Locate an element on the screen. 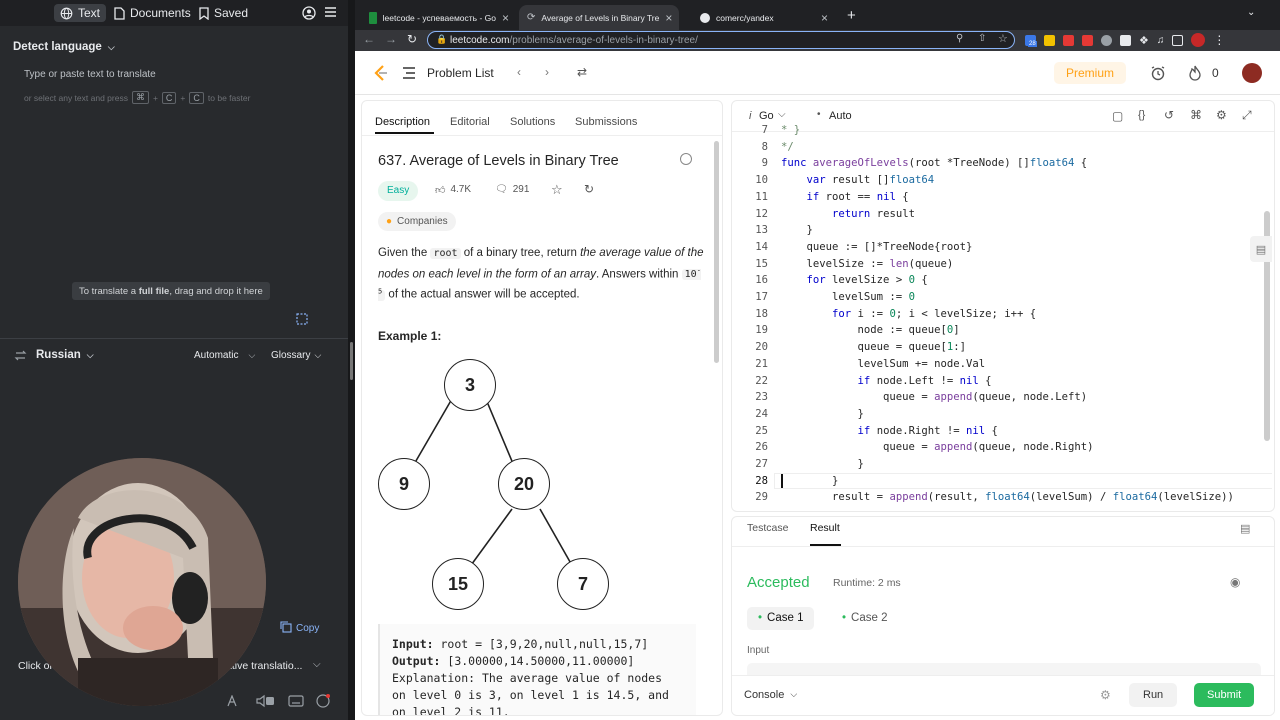 This screenshot has height=720, width=1280. more-icon: ⋮ is located at coordinates (1219, 40).